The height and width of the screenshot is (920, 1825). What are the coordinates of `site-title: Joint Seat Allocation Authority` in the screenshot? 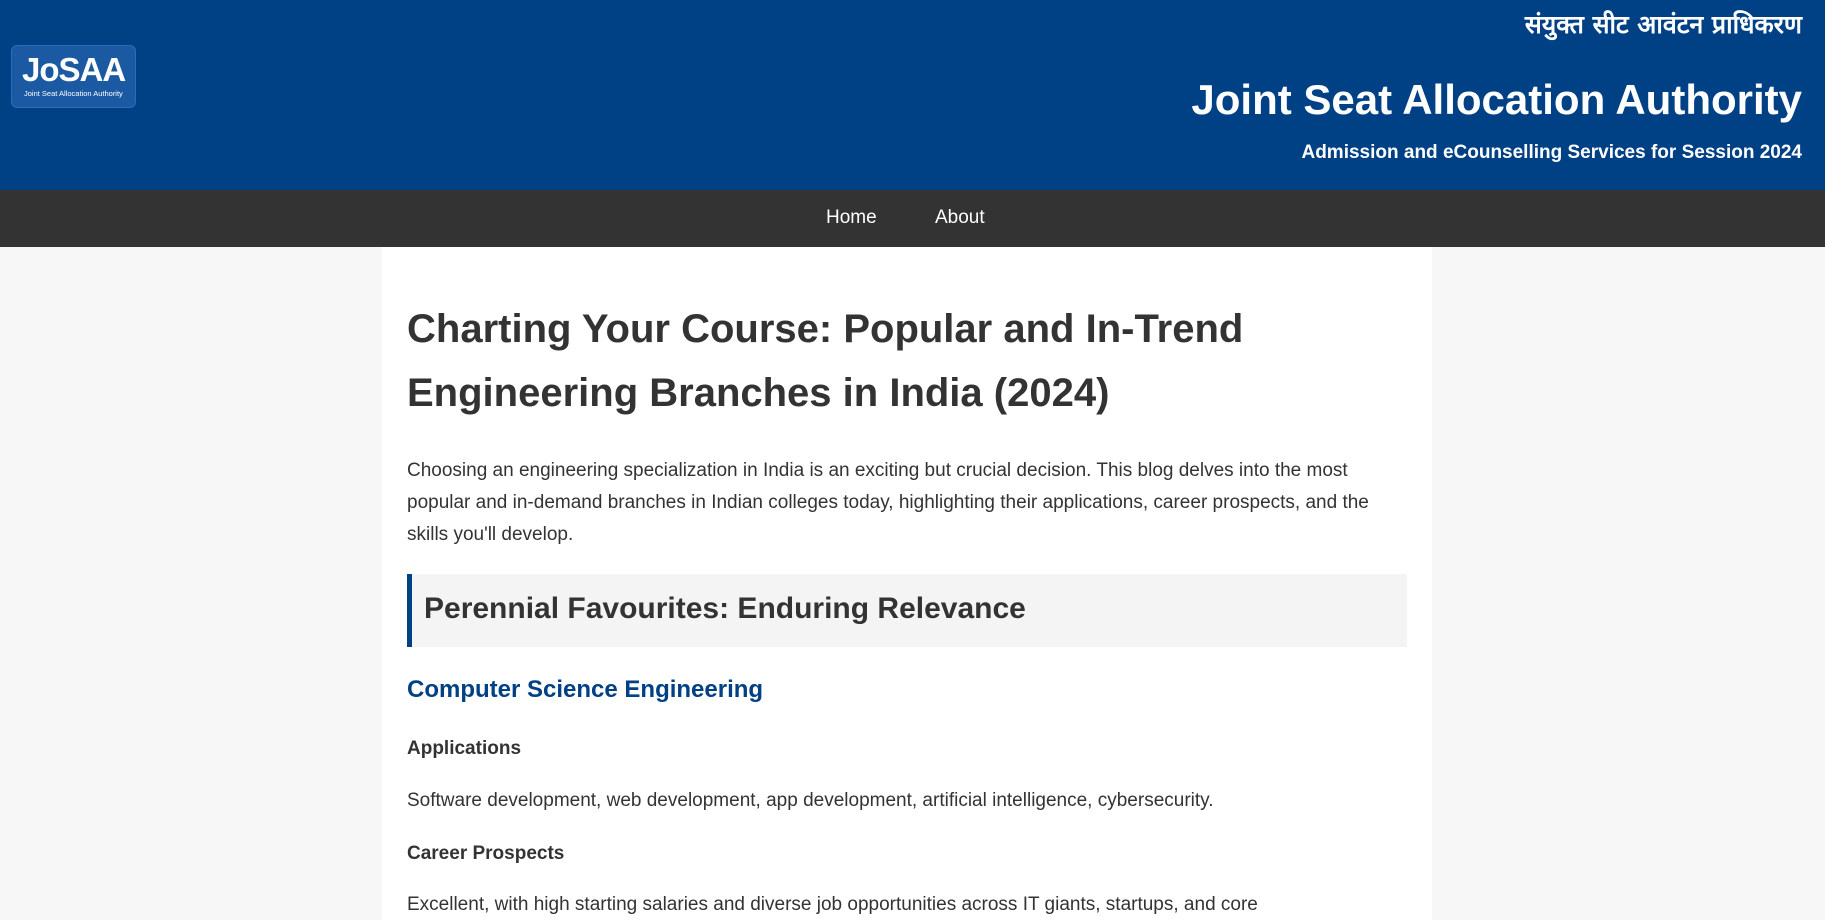 It's located at (1496, 99).